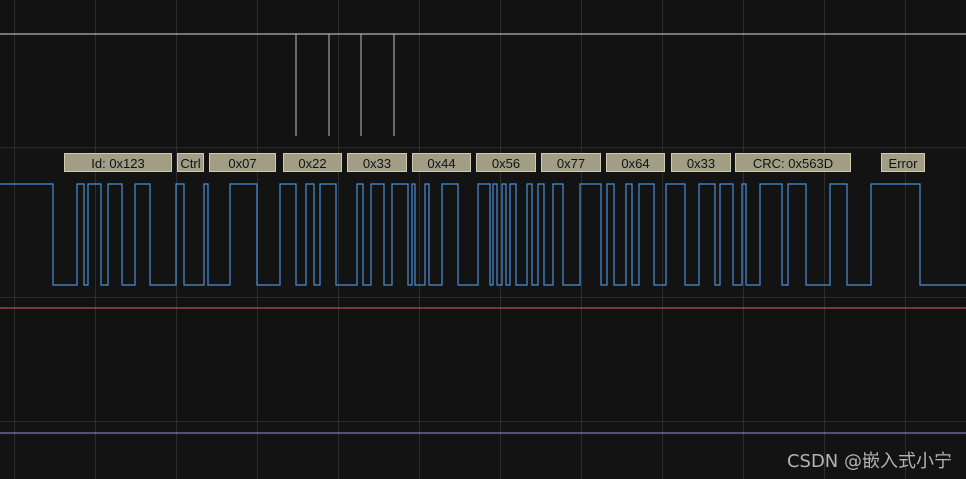  I want to click on frame-label-ctrl: Ctrl, so click(190, 162).